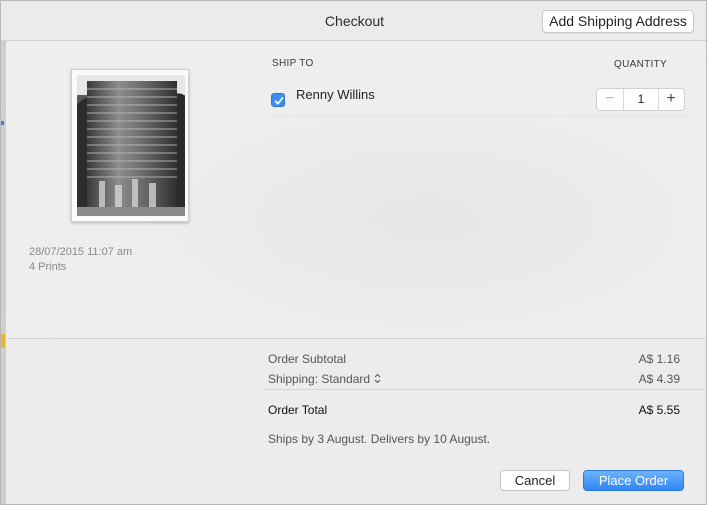 The width and height of the screenshot is (707, 505). I want to click on shipping-cost-value: A$ 4.39, so click(659, 379).